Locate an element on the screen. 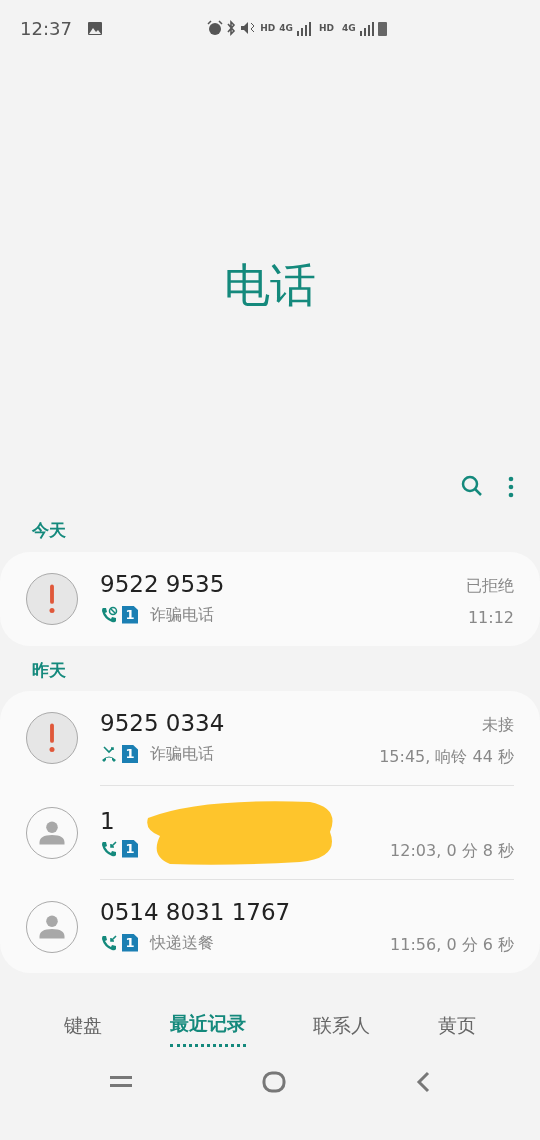 This screenshot has width=540, height=1140. call-time: 11:56, 0 分 6 秒 is located at coordinates (452, 945).